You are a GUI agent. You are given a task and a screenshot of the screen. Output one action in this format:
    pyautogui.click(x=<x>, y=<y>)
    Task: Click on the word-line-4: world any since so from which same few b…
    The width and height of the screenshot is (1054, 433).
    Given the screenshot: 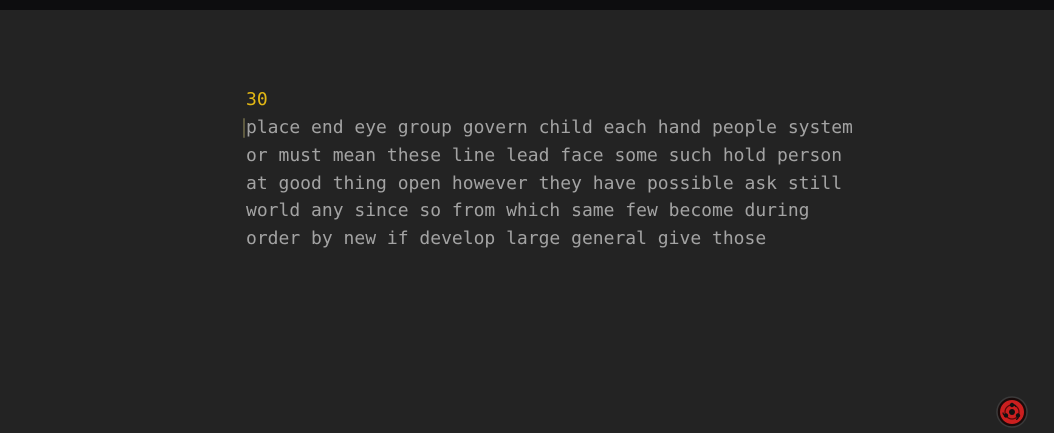 What is the action you would take?
    pyautogui.click(x=528, y=211)
    